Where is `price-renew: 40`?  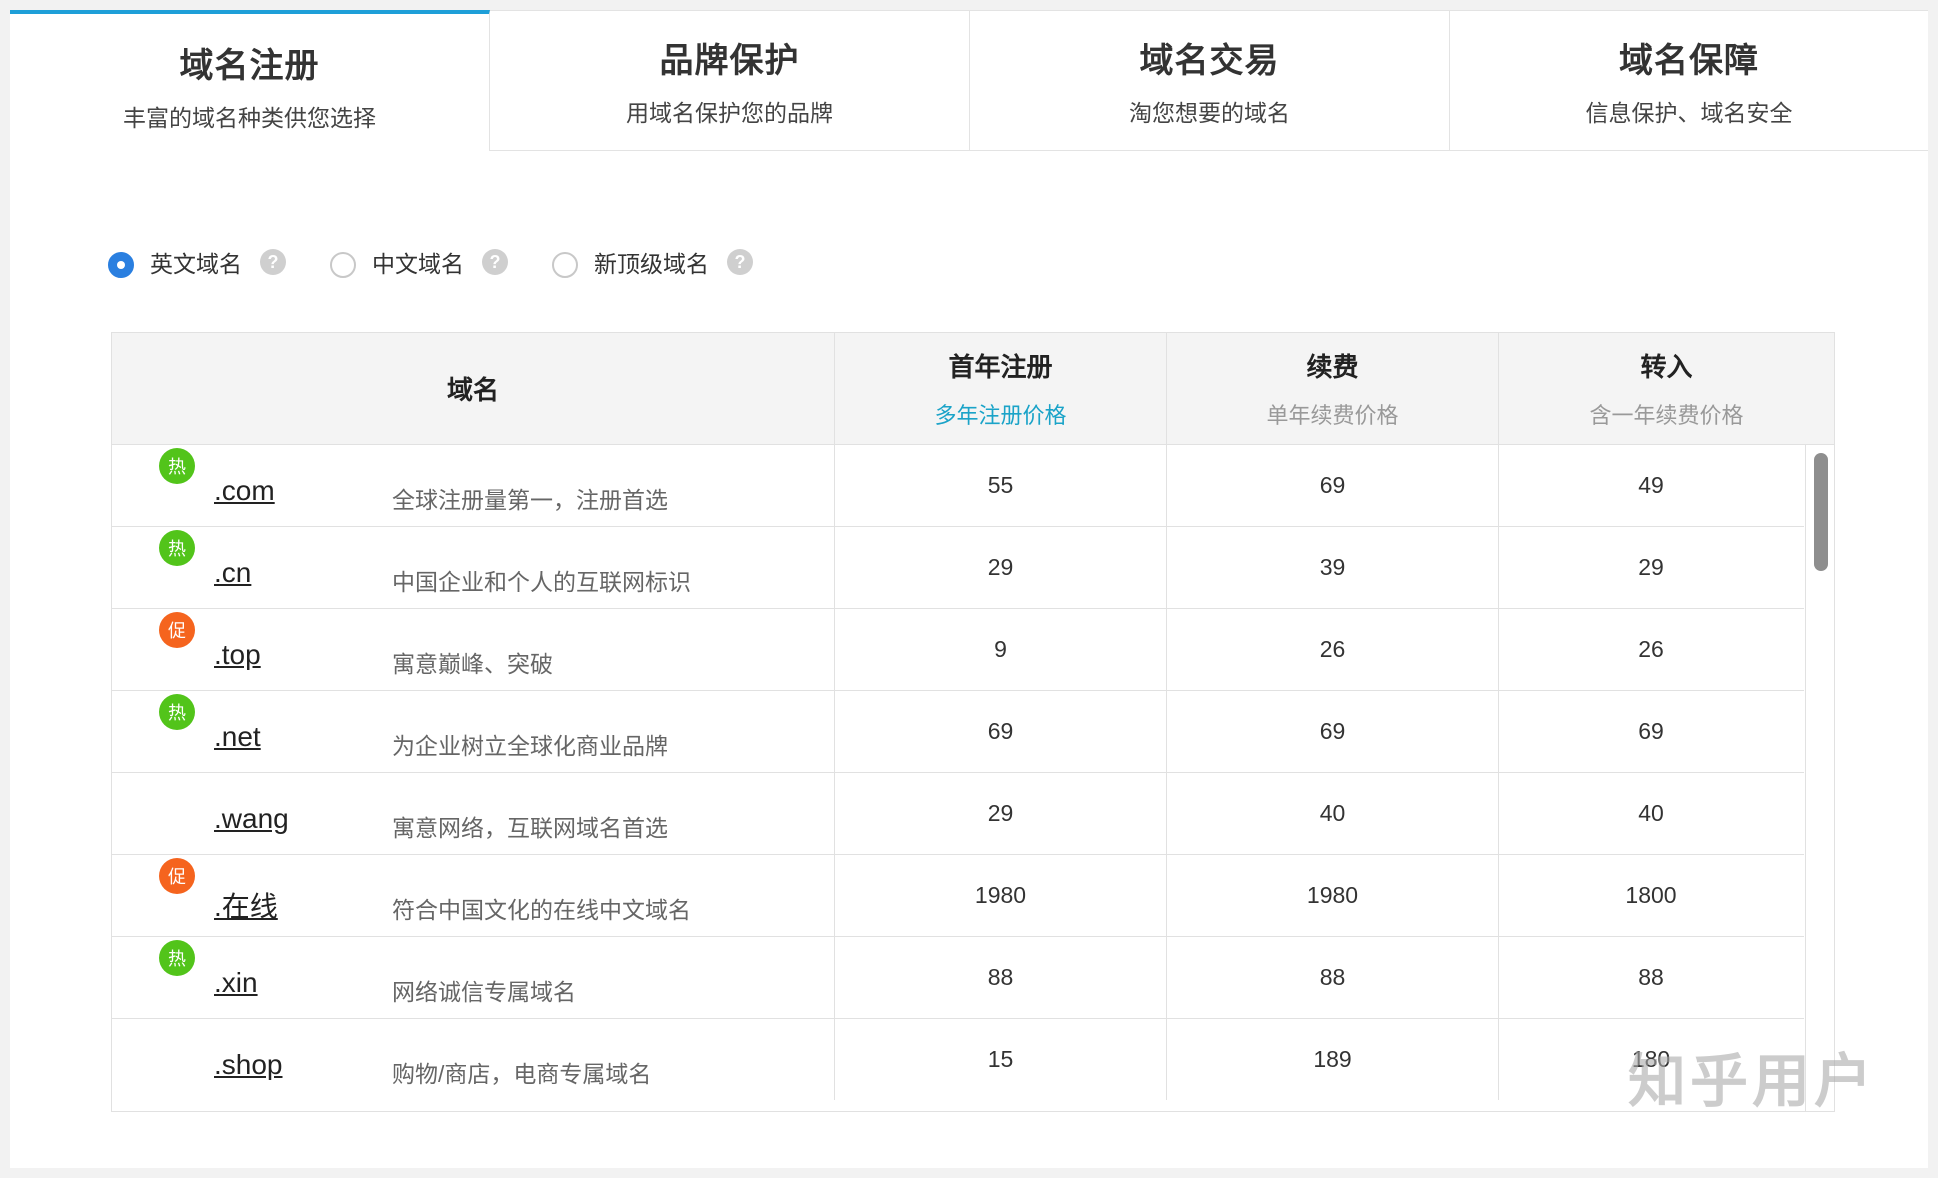 price-renew: 40 is located at coordinates (1333, 813).